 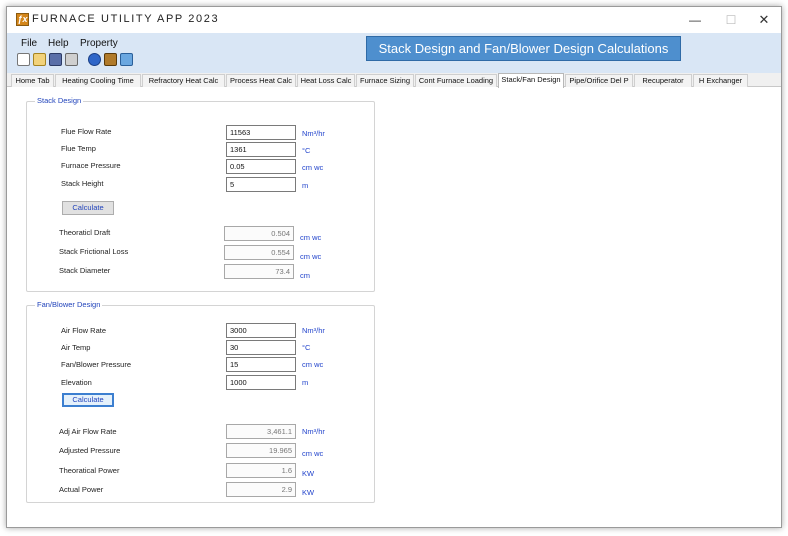 I want to click on flue-temp-unit: °C, so click(x=306, y=150).